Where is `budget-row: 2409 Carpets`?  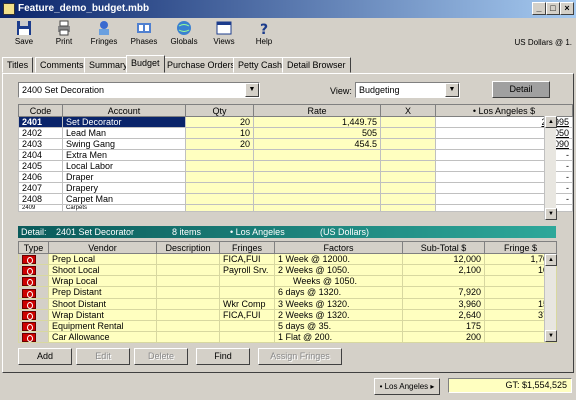
budget-row: 2409 Carpets is located at coordinates (295, 208).